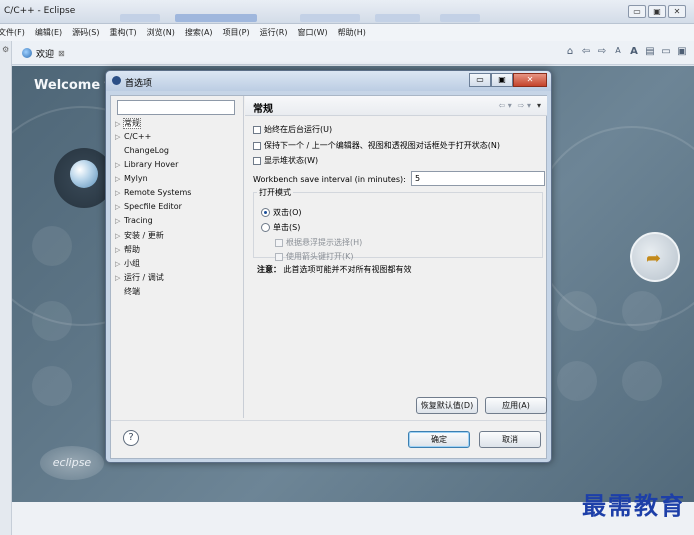 The image size is (694, 535). What do you see at coordinates (516, 405) in the screenshot?
I see `apply-button: 应用(A)` at bounding box center [516, 405].